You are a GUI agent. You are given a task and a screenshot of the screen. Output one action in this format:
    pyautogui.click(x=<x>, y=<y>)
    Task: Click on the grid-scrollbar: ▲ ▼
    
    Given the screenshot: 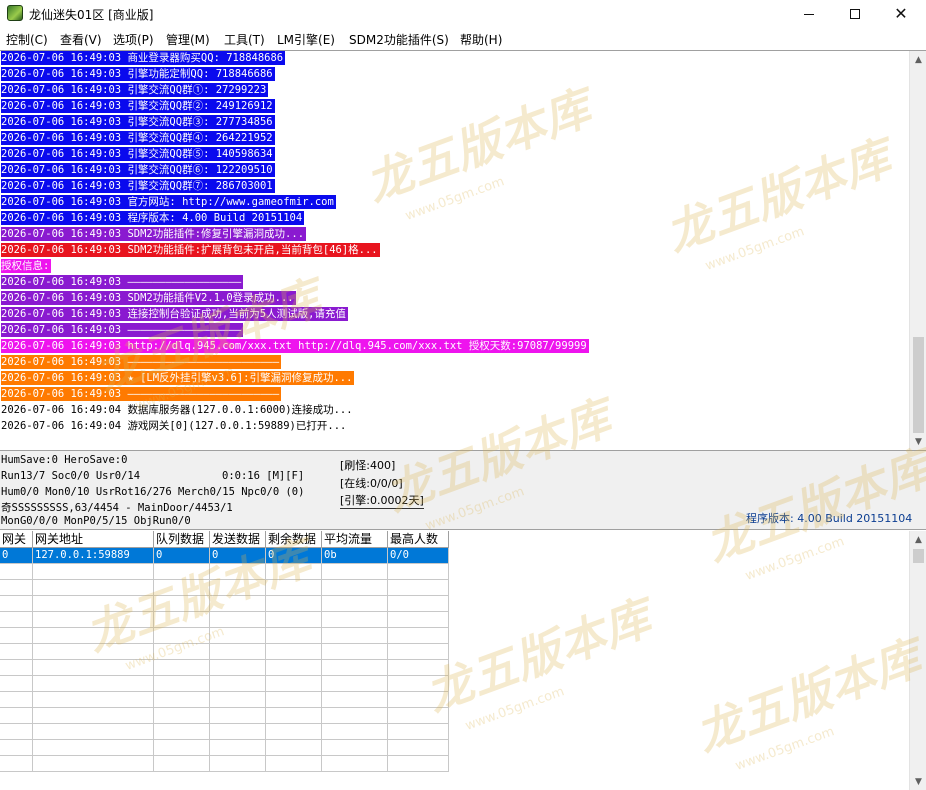 What is the action you would take?
    pyautogui.click(x=917, y=660)
    